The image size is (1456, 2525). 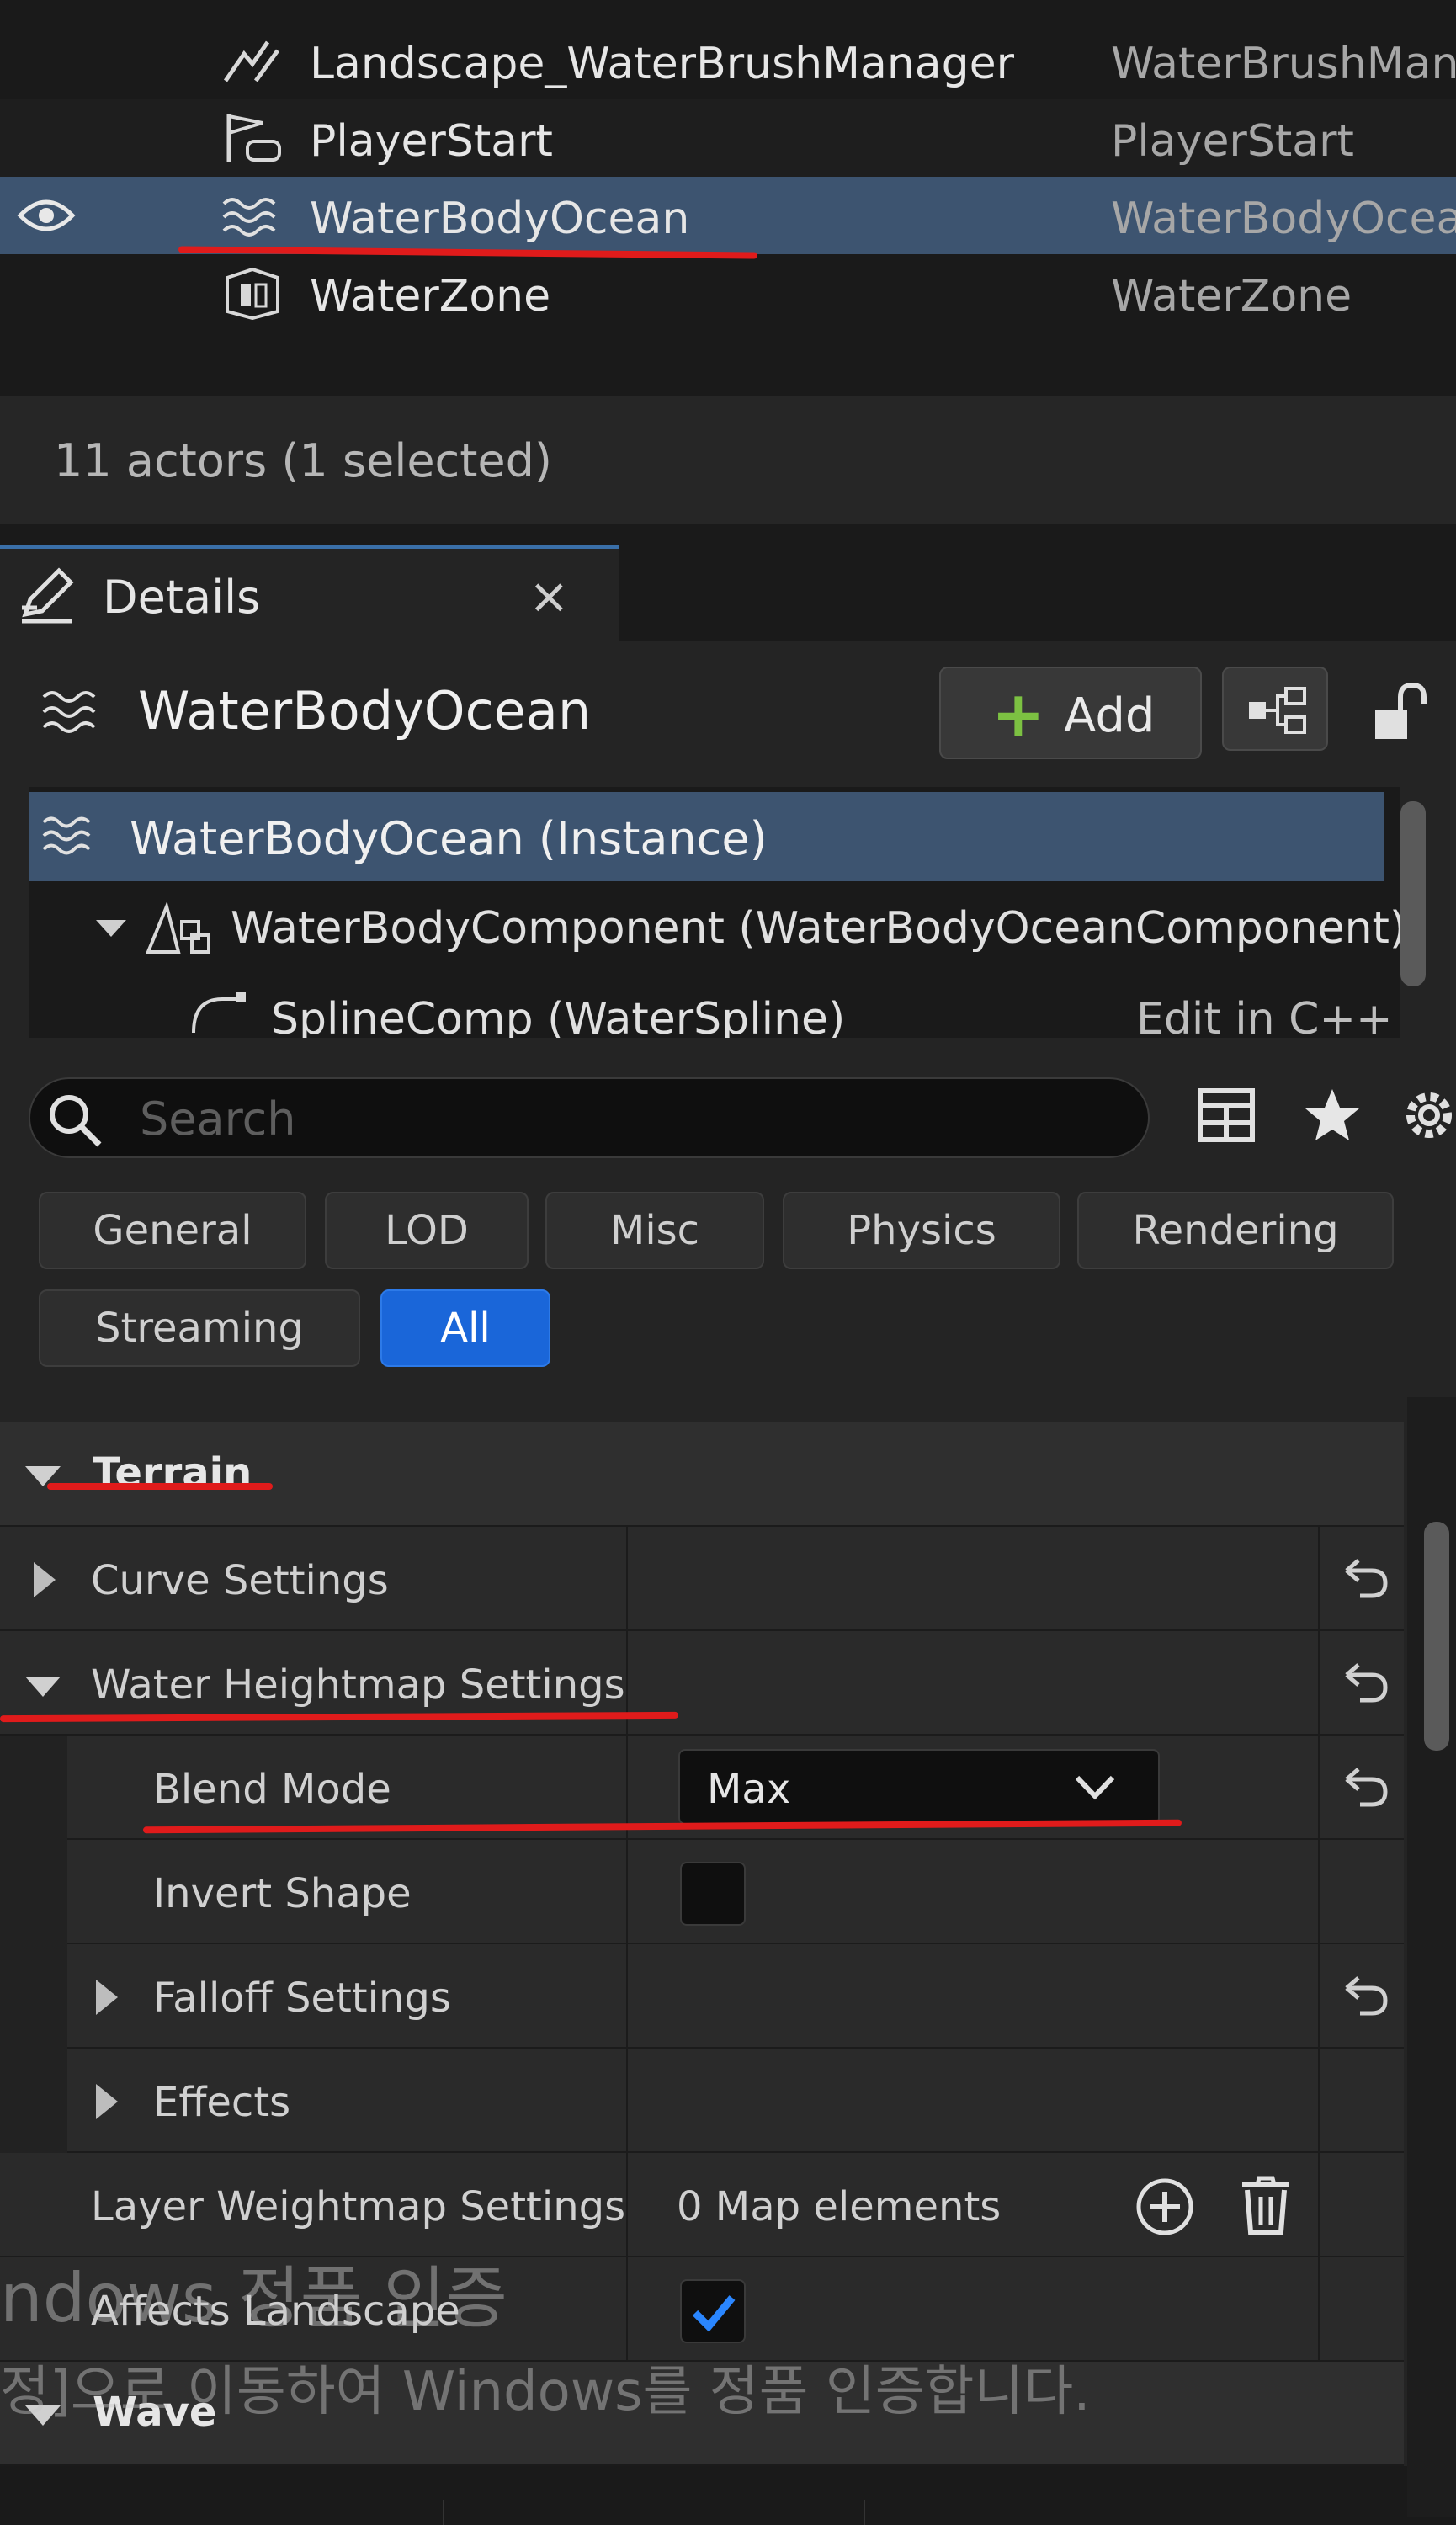 I want to click on affects-landscape-checkbox, so click(x=713, y=2311).